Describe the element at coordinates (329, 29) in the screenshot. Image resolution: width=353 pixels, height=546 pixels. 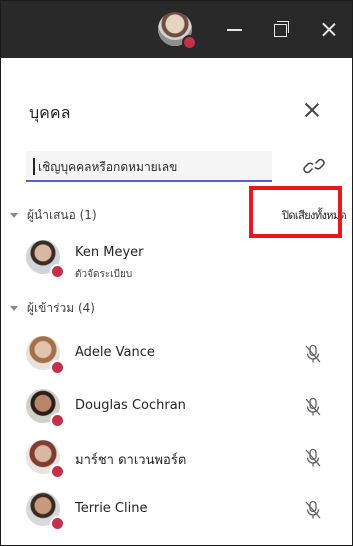
I see `close-window-icon` at that location.